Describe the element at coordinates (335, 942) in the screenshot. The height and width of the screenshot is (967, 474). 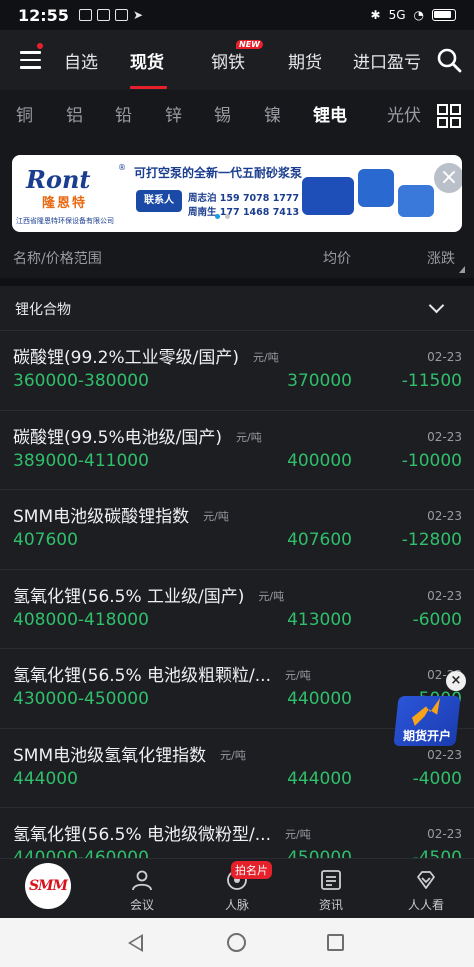
I see `recent-apps-icon` at that location.